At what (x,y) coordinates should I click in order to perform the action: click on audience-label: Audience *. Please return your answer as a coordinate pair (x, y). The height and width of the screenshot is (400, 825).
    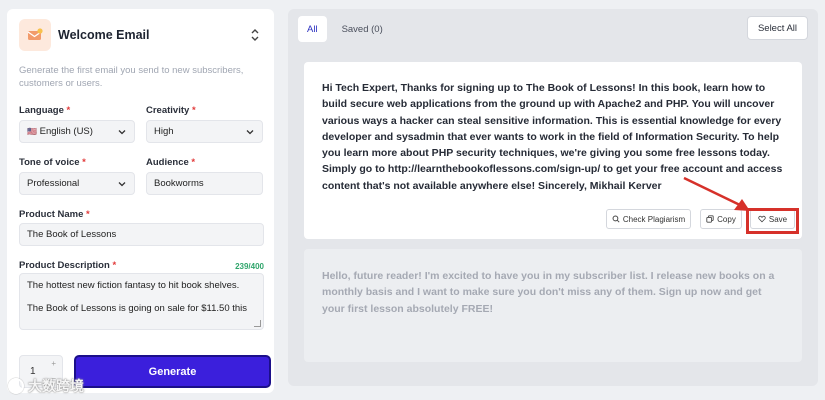
    Looking at the image, I should click on (171, 162).